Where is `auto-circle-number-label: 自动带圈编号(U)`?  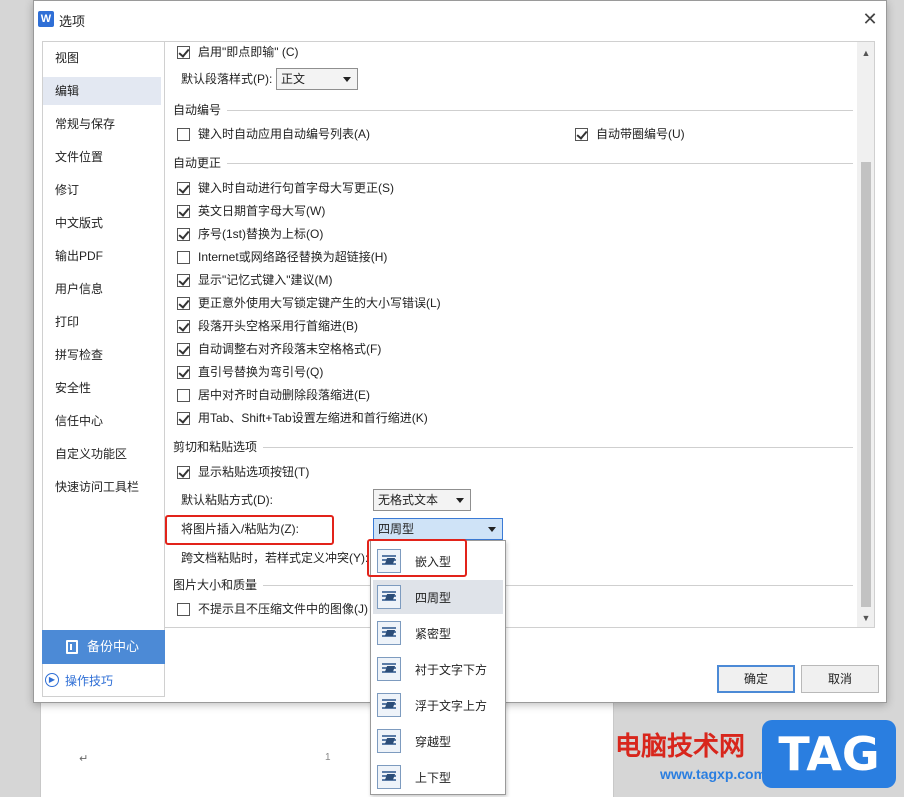
auto-circle-number-label: 自动带圈编号(U) is located at coordinates (640, 134).